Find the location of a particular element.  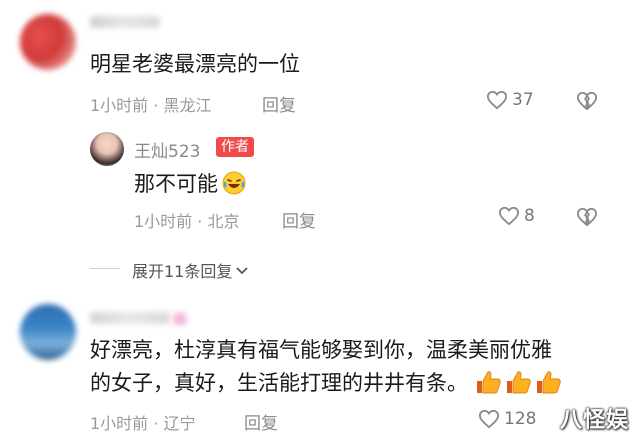

expand-replies-button: 展开11条回复 is located at coordinates (191, 270).